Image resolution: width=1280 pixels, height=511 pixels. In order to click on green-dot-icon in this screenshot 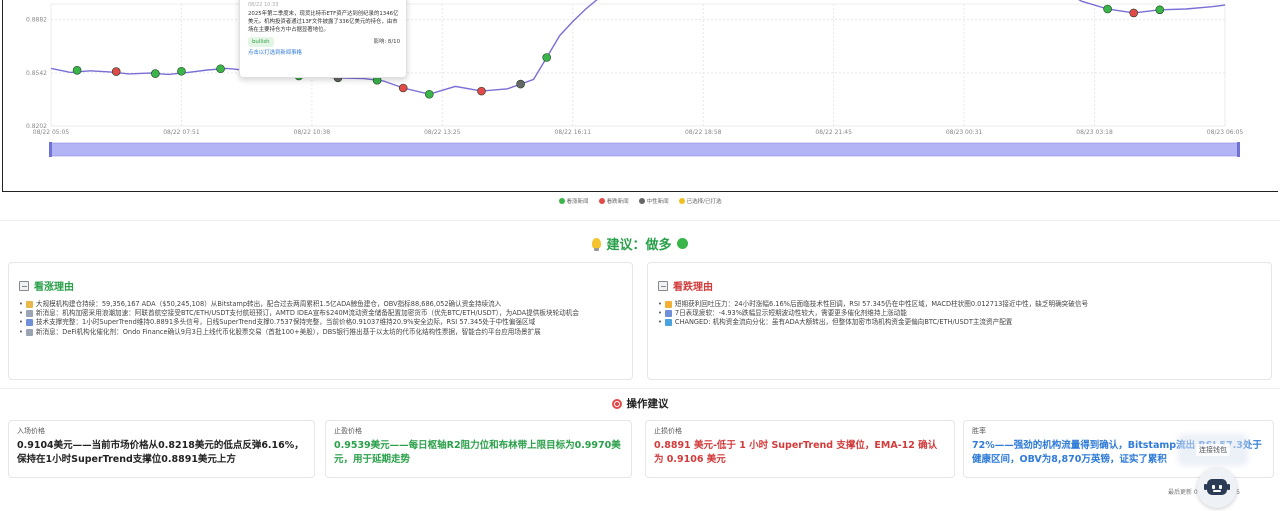, I will do `click(561, 201)`.